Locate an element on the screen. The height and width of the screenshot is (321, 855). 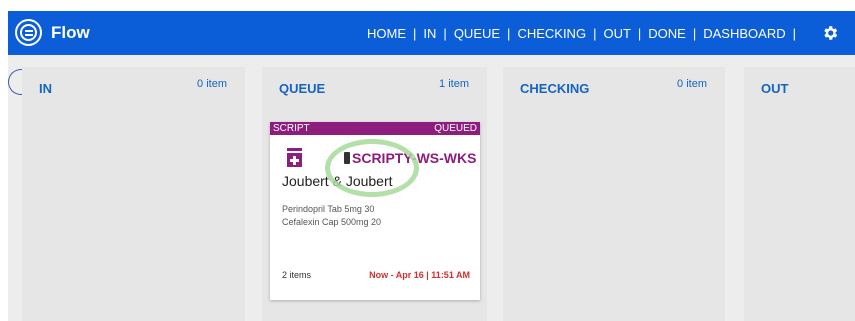
card-status-label: QUEUED is located at coordinates (455, 128).